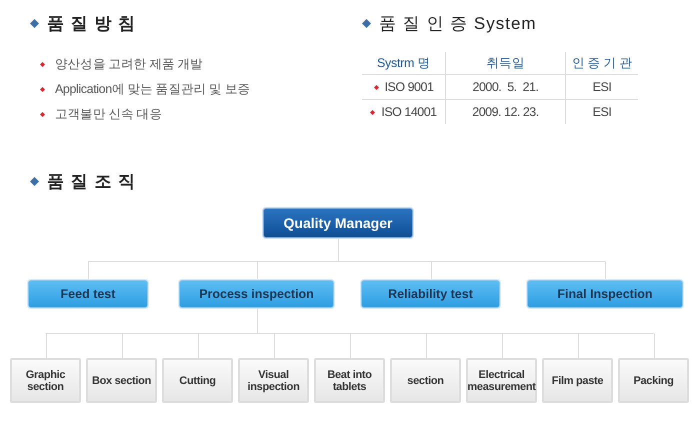  Describe the element at coordinates (256, 294) in the screenshot. I see `org-chart-node: Process inspection` at that location.